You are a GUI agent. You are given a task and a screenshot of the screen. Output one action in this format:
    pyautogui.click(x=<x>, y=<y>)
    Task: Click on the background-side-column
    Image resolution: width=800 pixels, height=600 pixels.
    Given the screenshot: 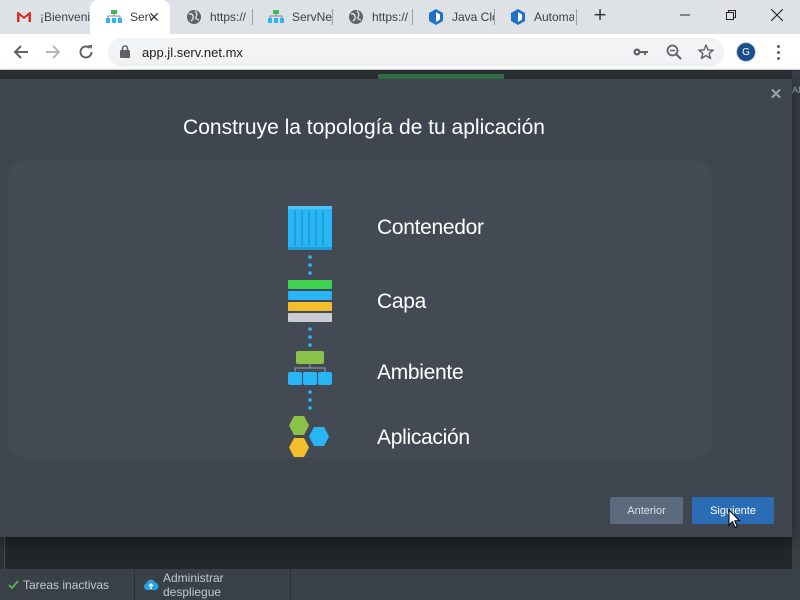 What is the action you would take?
    pyautogui.click(x=796, y=335)
    